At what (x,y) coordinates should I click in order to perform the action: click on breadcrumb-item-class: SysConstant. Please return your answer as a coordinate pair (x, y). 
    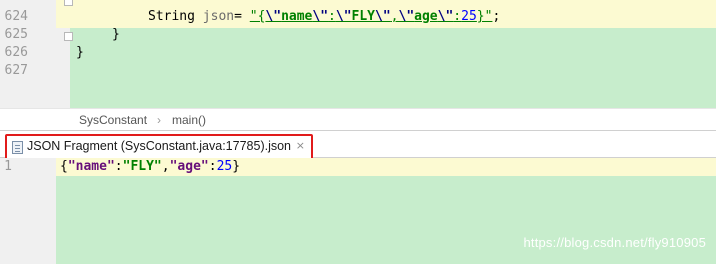
    Looking at the image, I should click on (113, 120).